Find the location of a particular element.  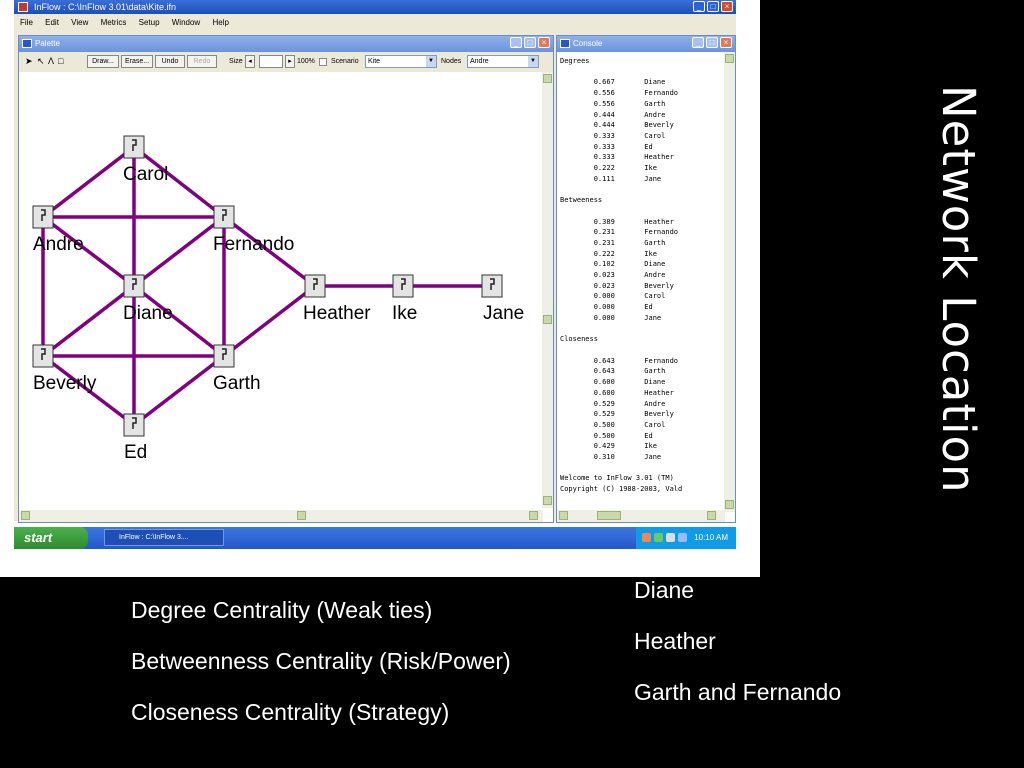

console-row: 0.000 Carol is located at coordinates (613, 296).